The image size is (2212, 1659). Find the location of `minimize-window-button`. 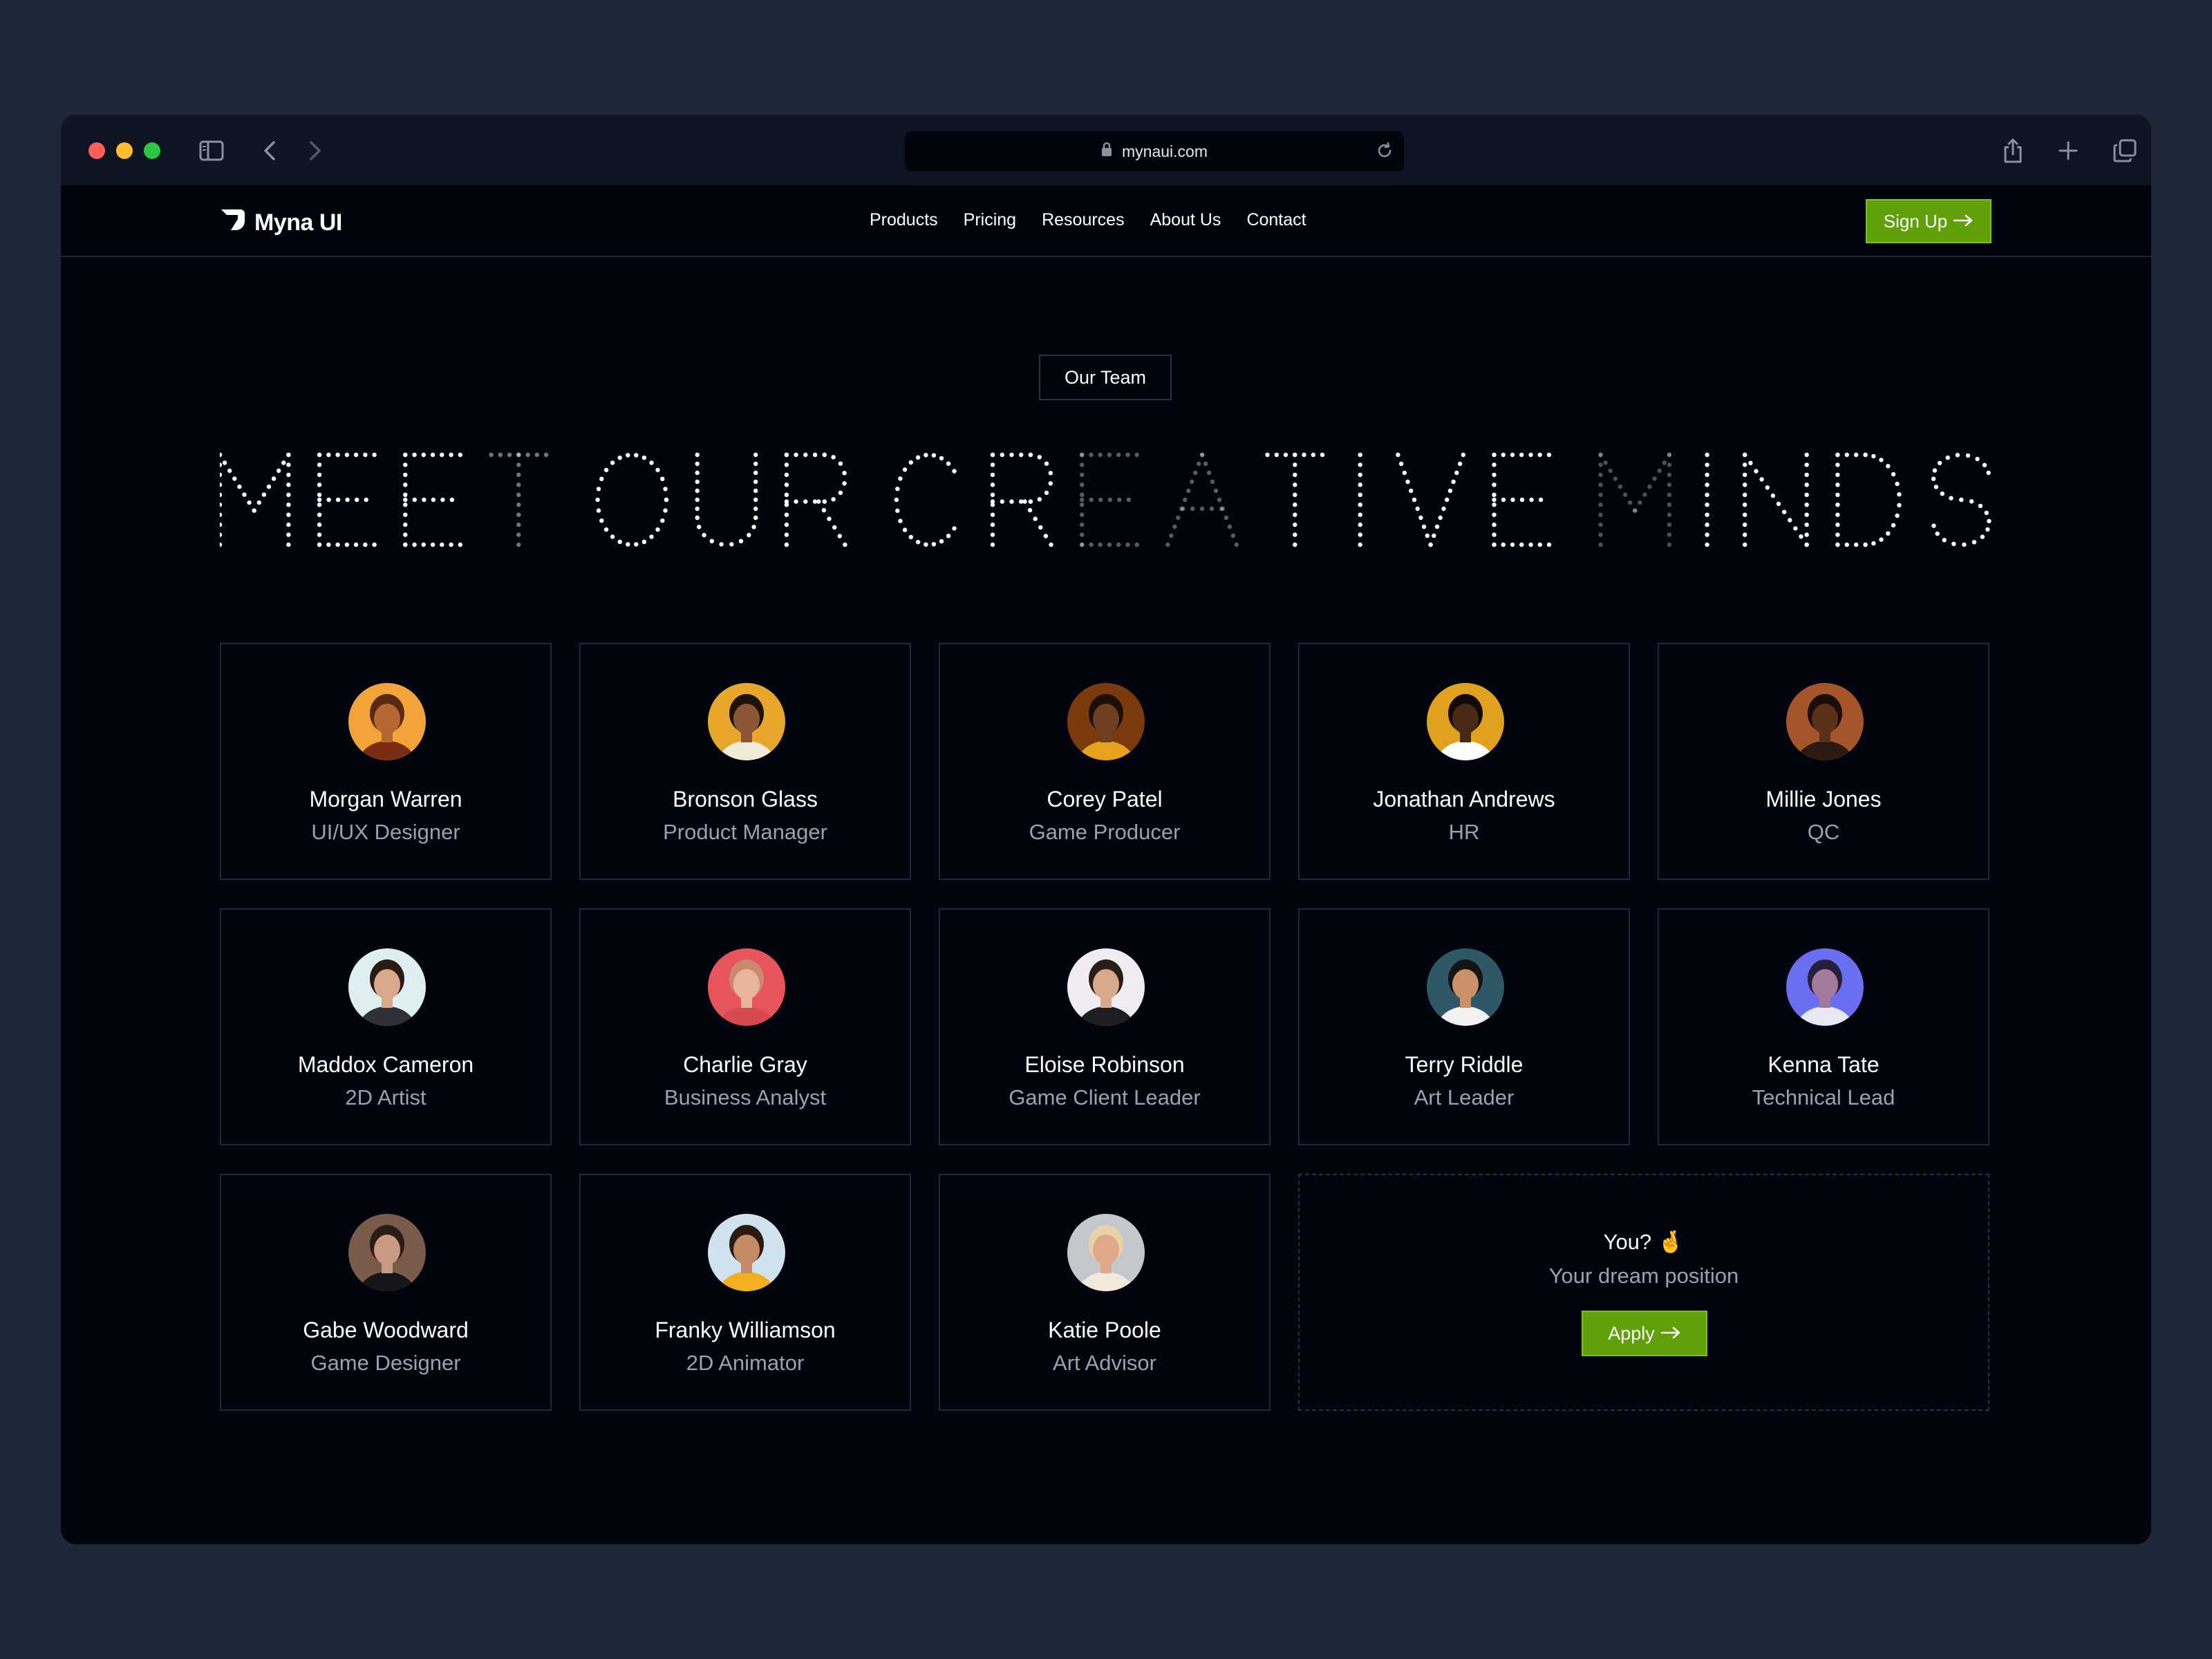

minimize-window-button is located at coordinates (124, 150).